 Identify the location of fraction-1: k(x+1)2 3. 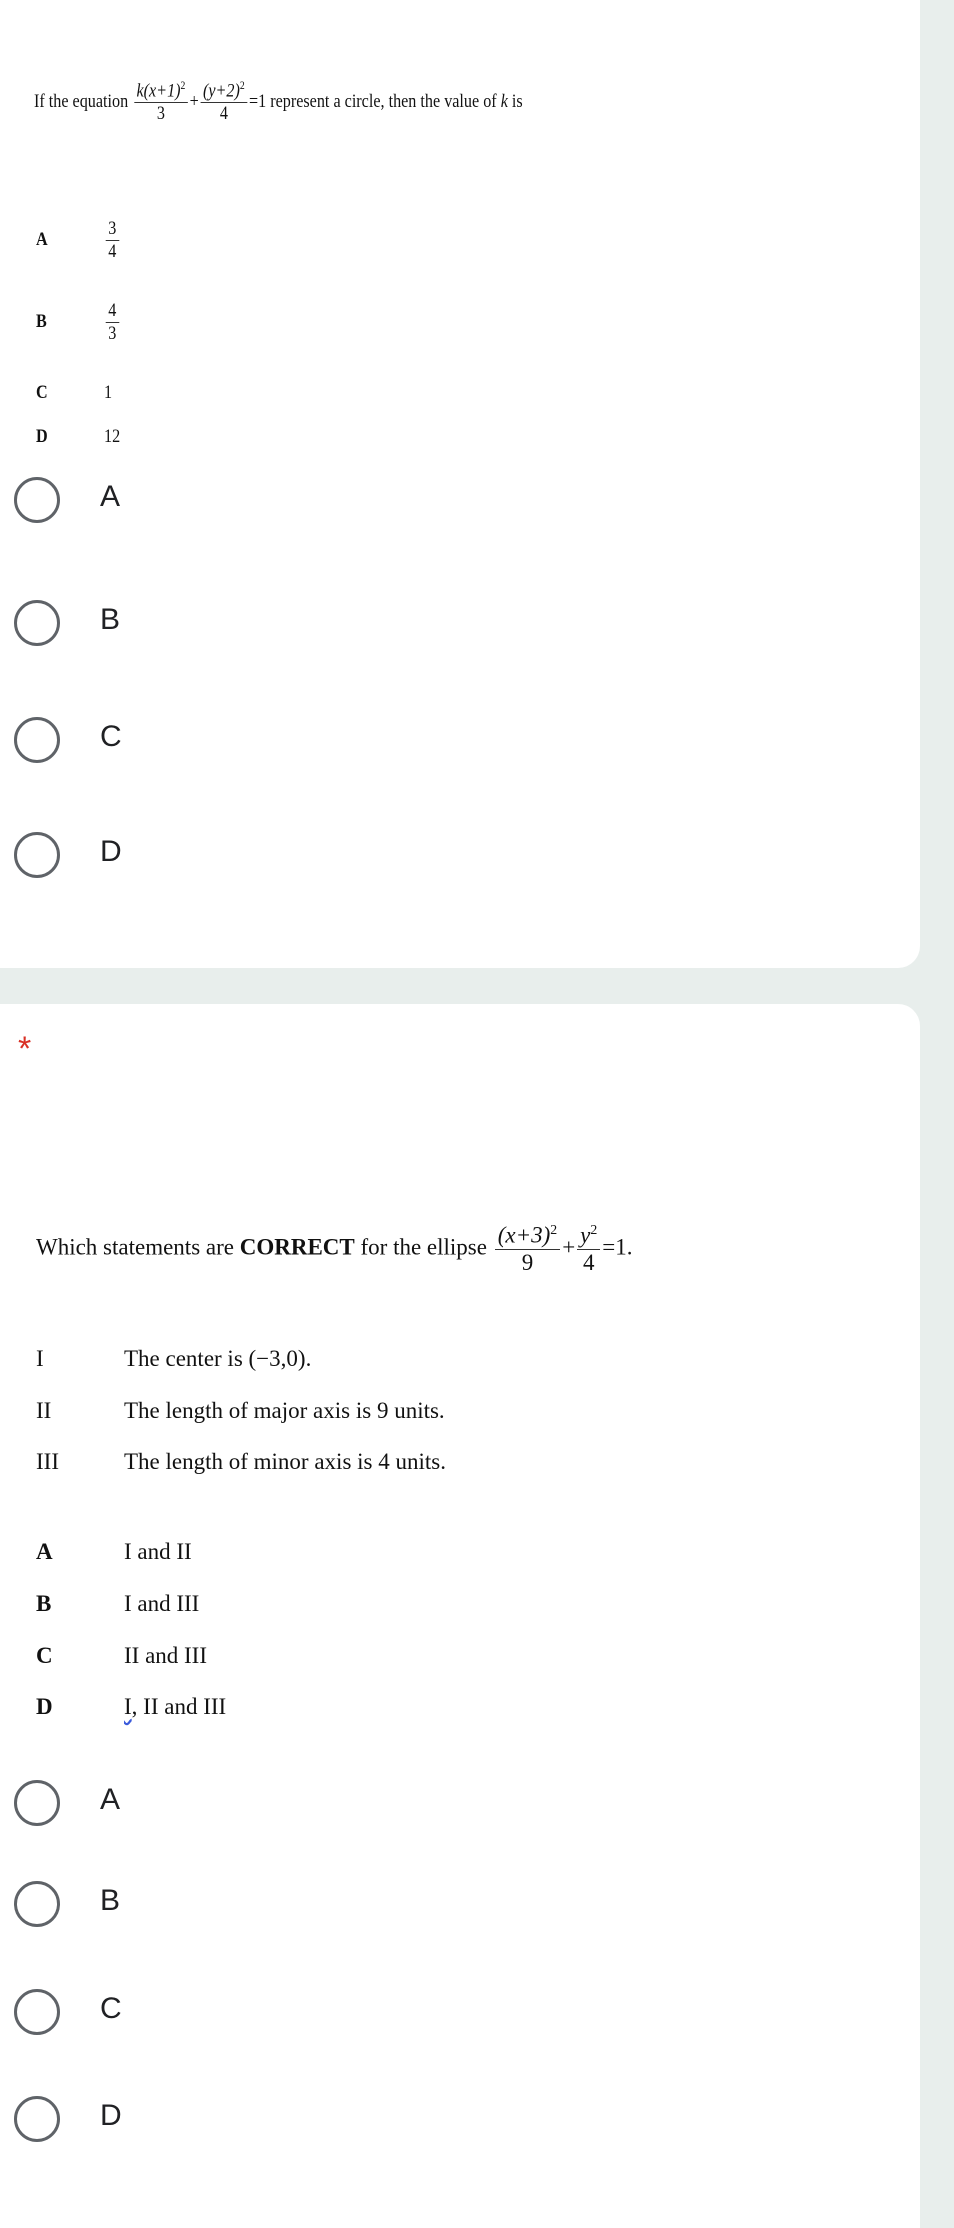
(160, 102).